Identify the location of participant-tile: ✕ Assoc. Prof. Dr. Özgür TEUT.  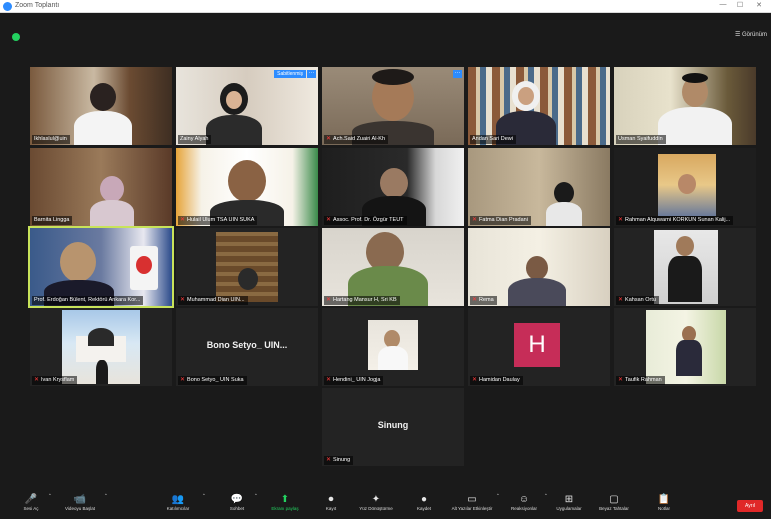
(393, 187).